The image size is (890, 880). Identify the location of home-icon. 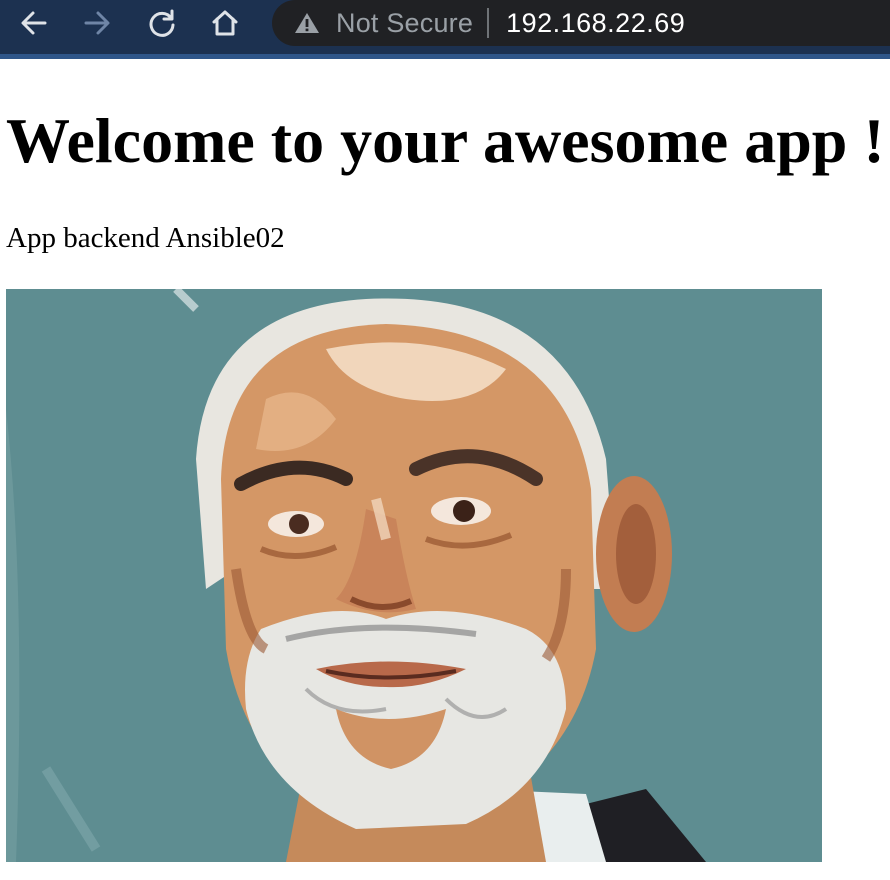
(225, 23).